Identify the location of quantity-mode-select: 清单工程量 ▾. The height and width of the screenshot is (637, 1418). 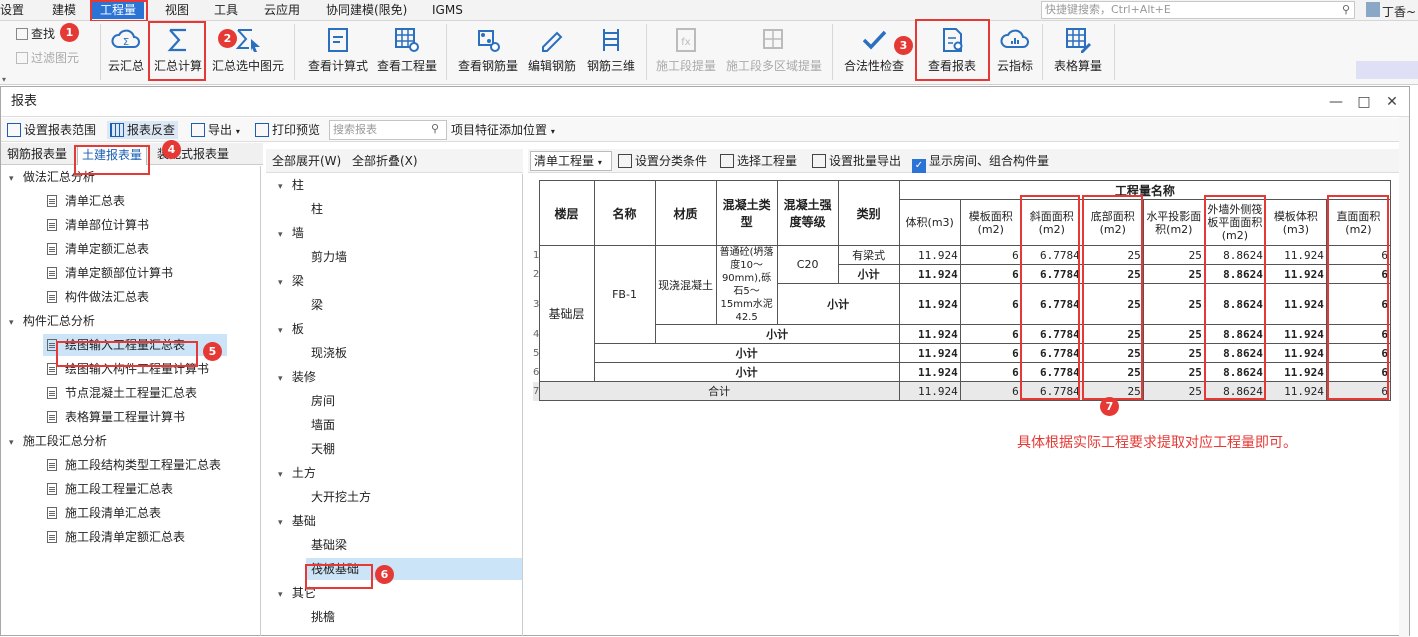
(571, 161).